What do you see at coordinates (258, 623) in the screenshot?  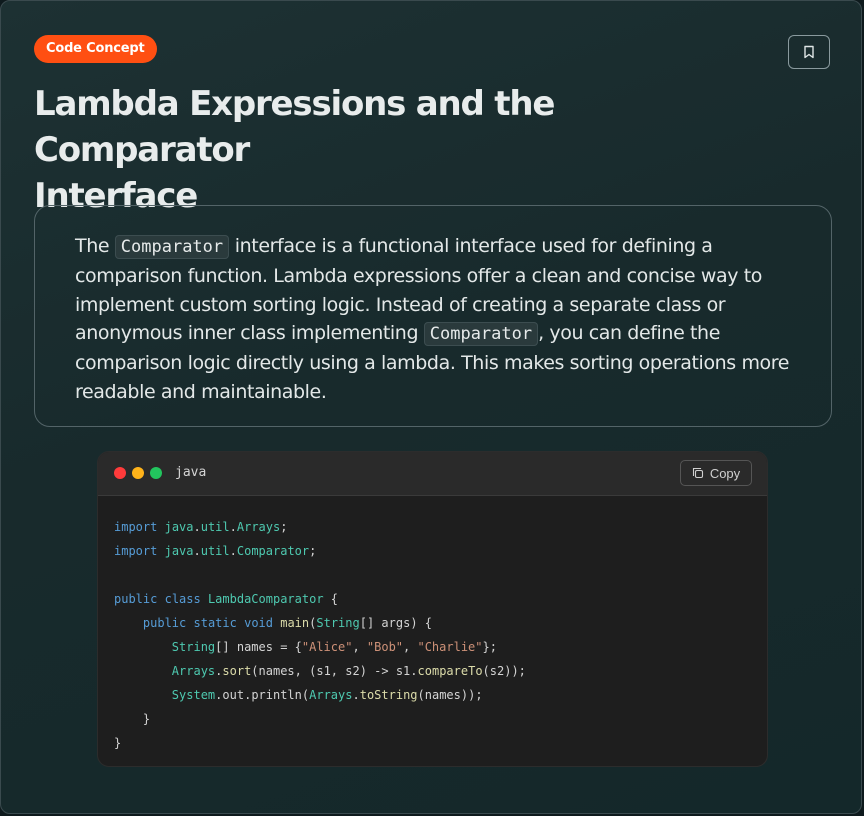 I see `code-token: void` at bounding box center [258, 623].